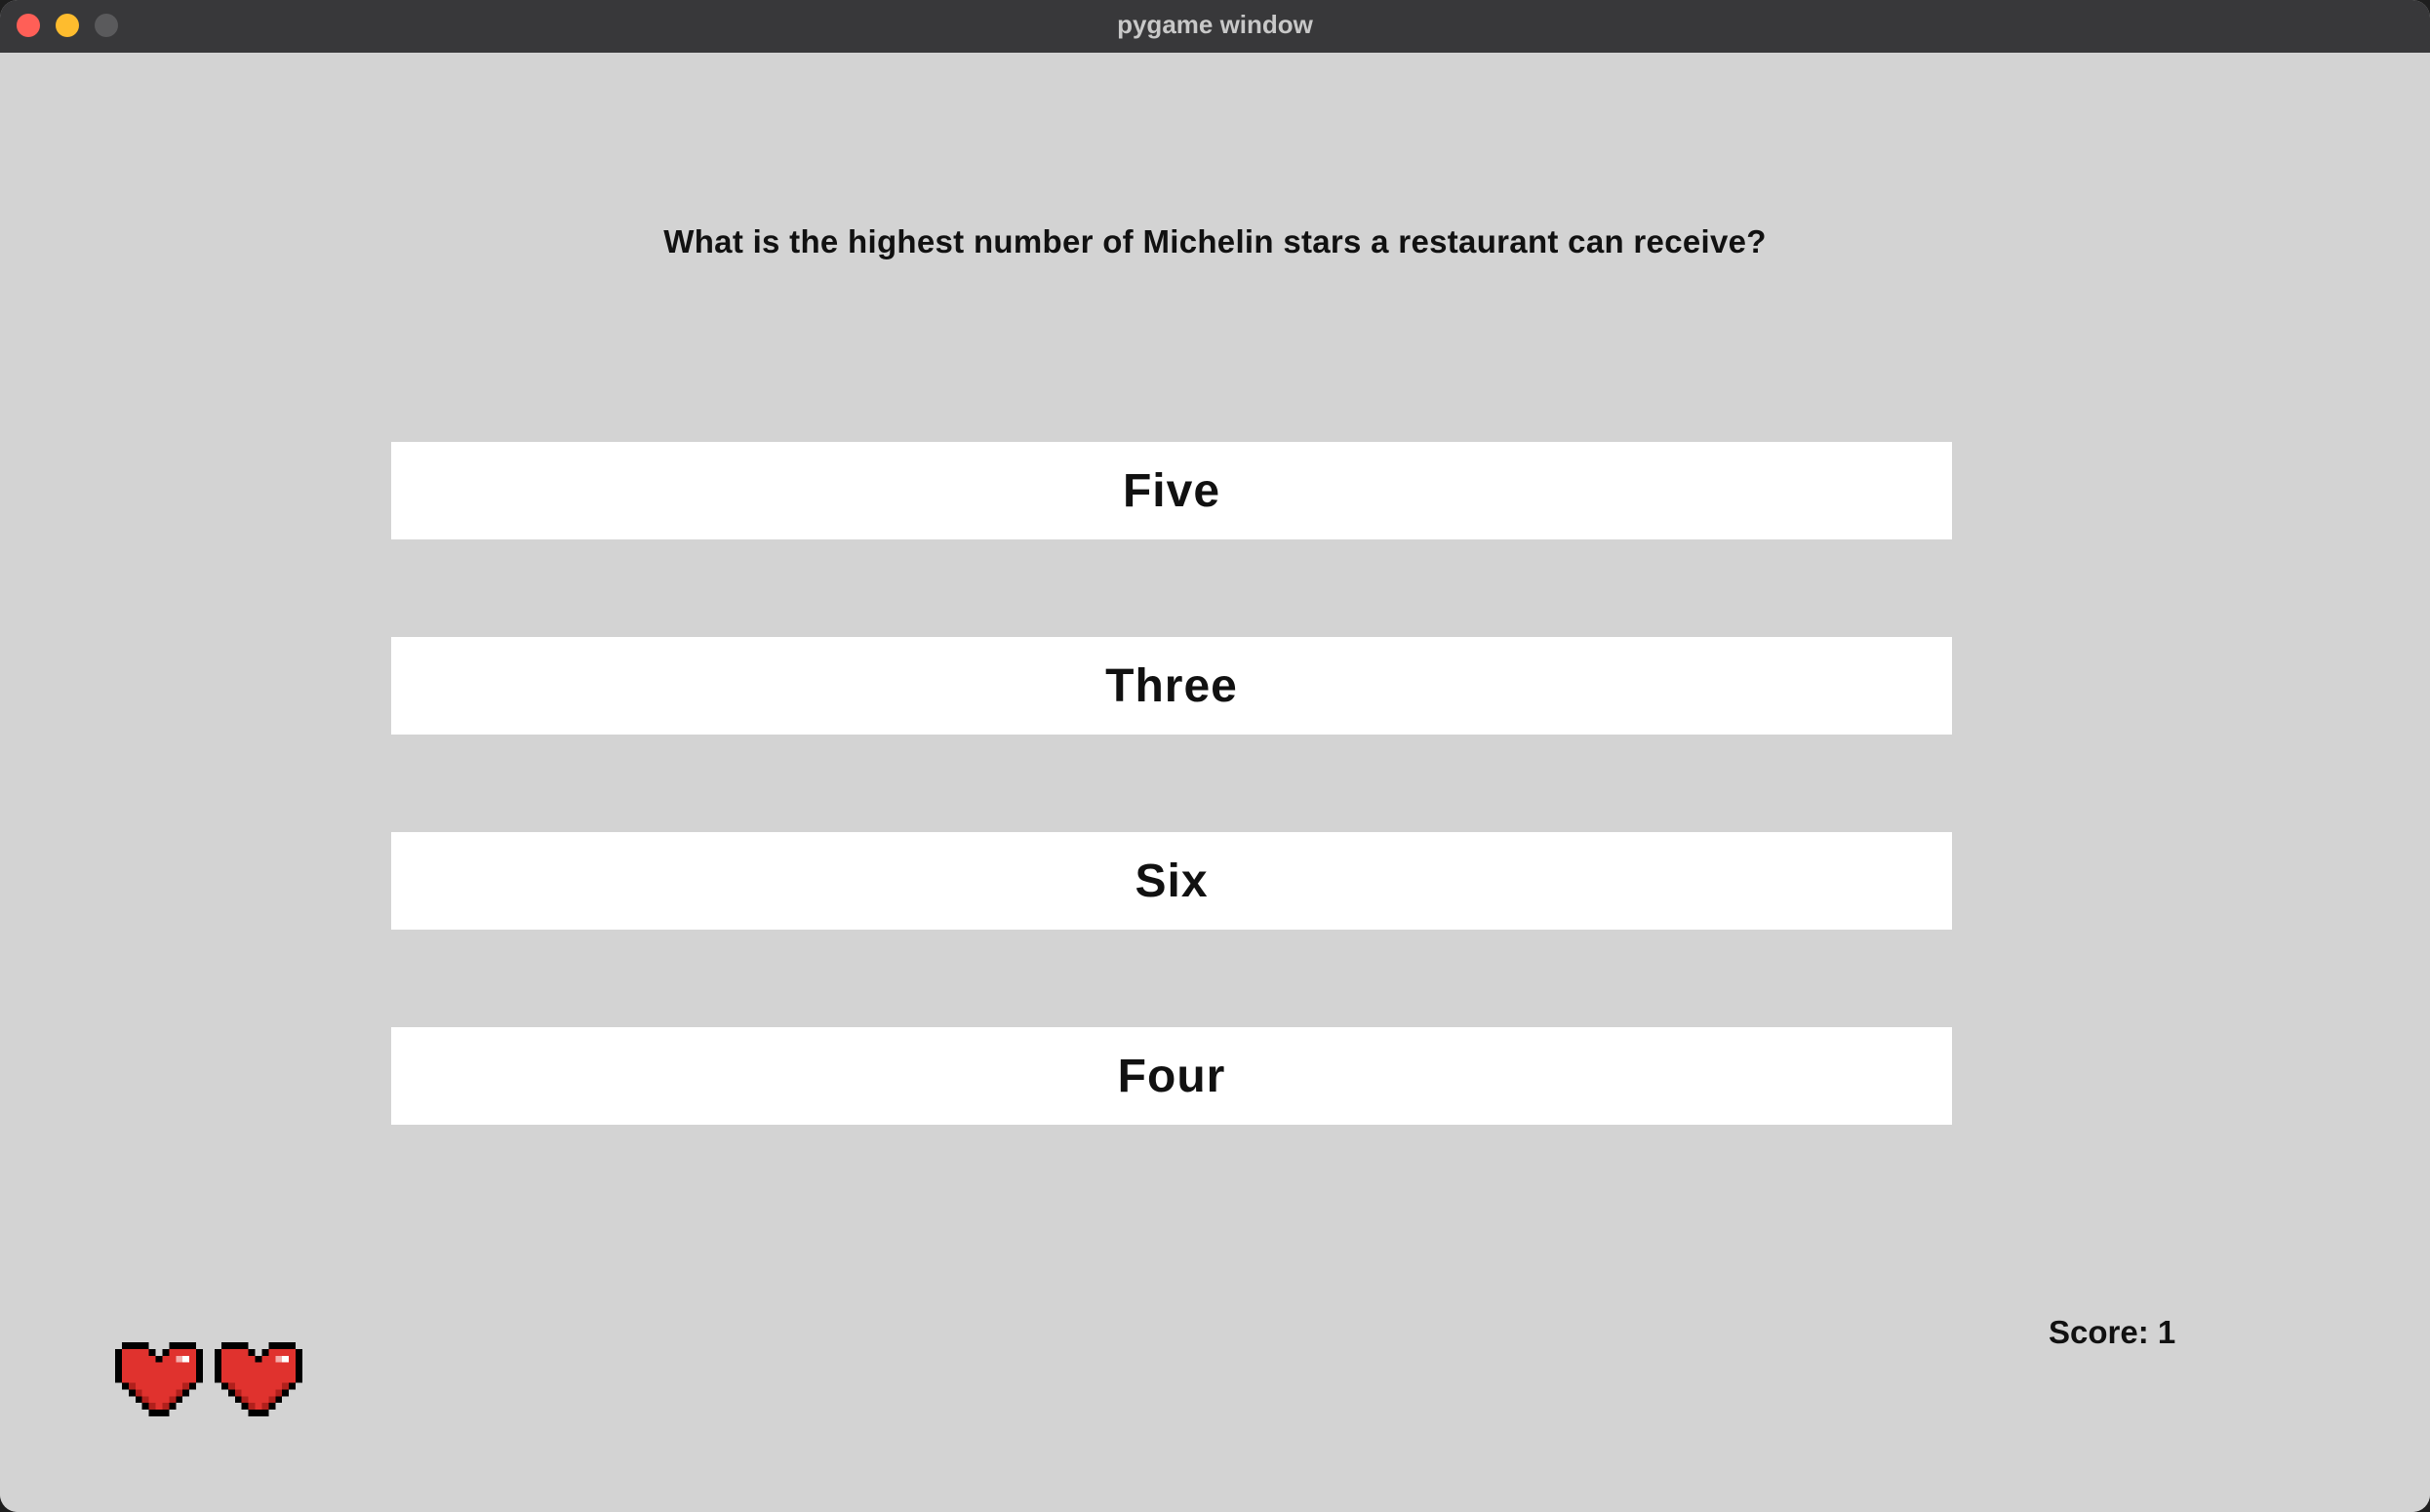 The image size is (2430, 1512). I want to click on score-display: Score: 1, so click(2112, 1332).